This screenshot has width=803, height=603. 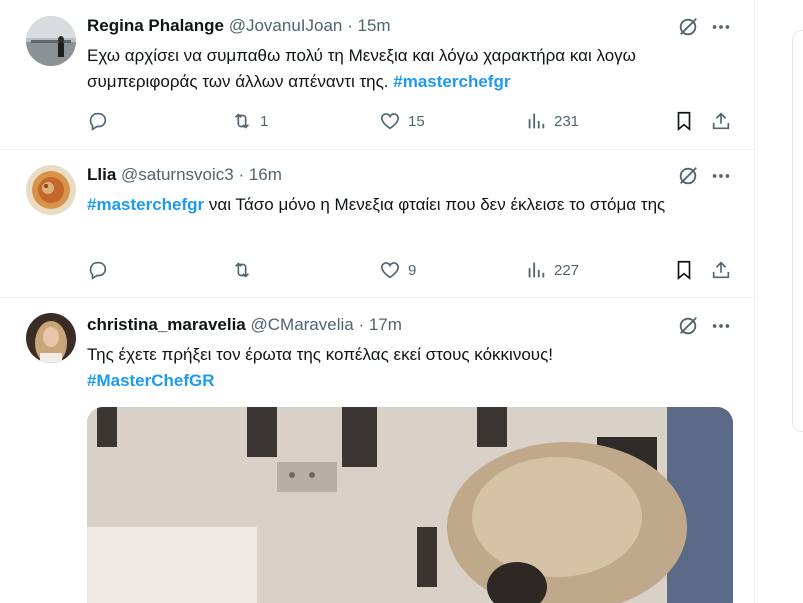 I want to click on retweet-button: 1, so click(x=249, y=121).